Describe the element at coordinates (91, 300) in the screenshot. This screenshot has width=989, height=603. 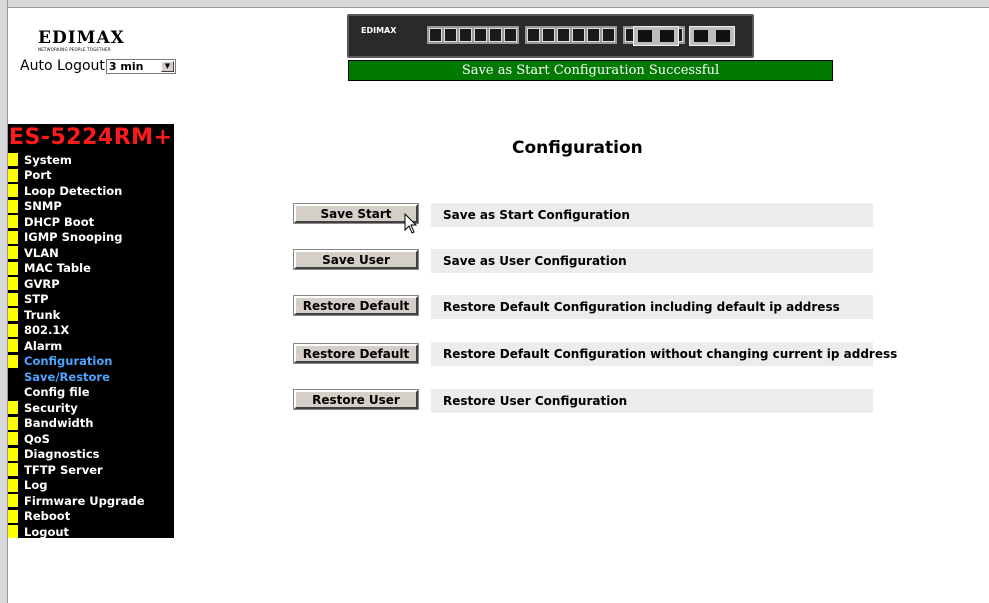
I see `sidebar-item-stp: STP` at that location.